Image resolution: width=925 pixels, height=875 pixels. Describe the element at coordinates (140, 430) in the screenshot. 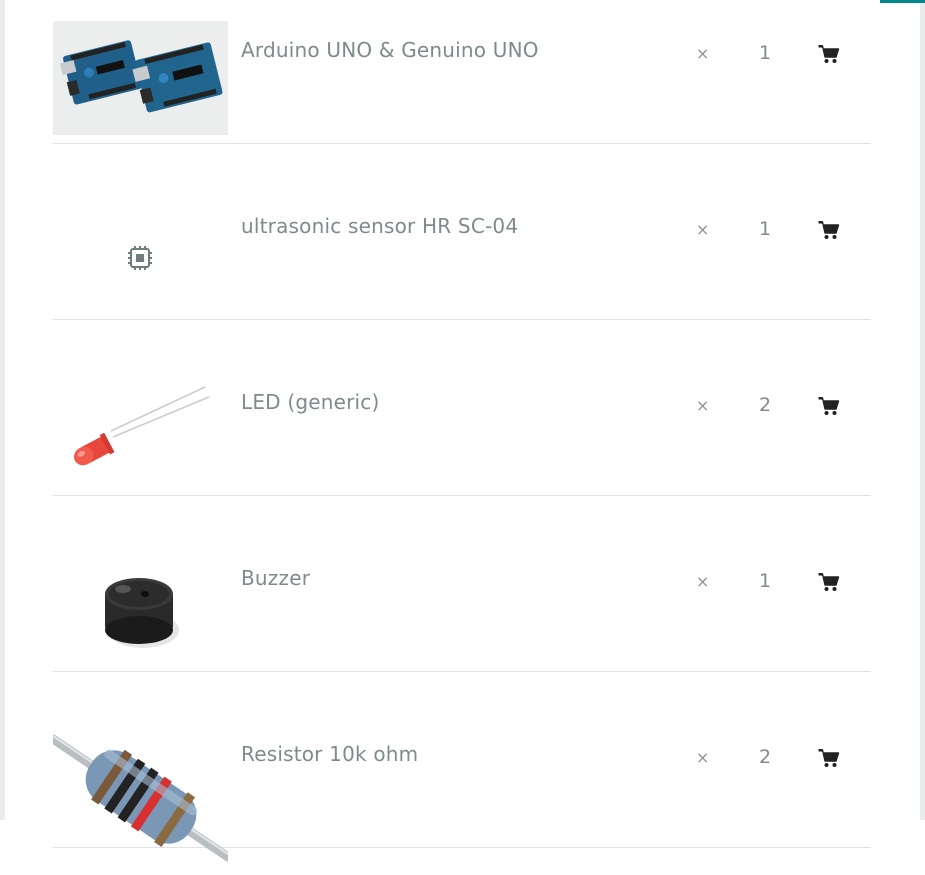

I see `red-led-image` at that location.